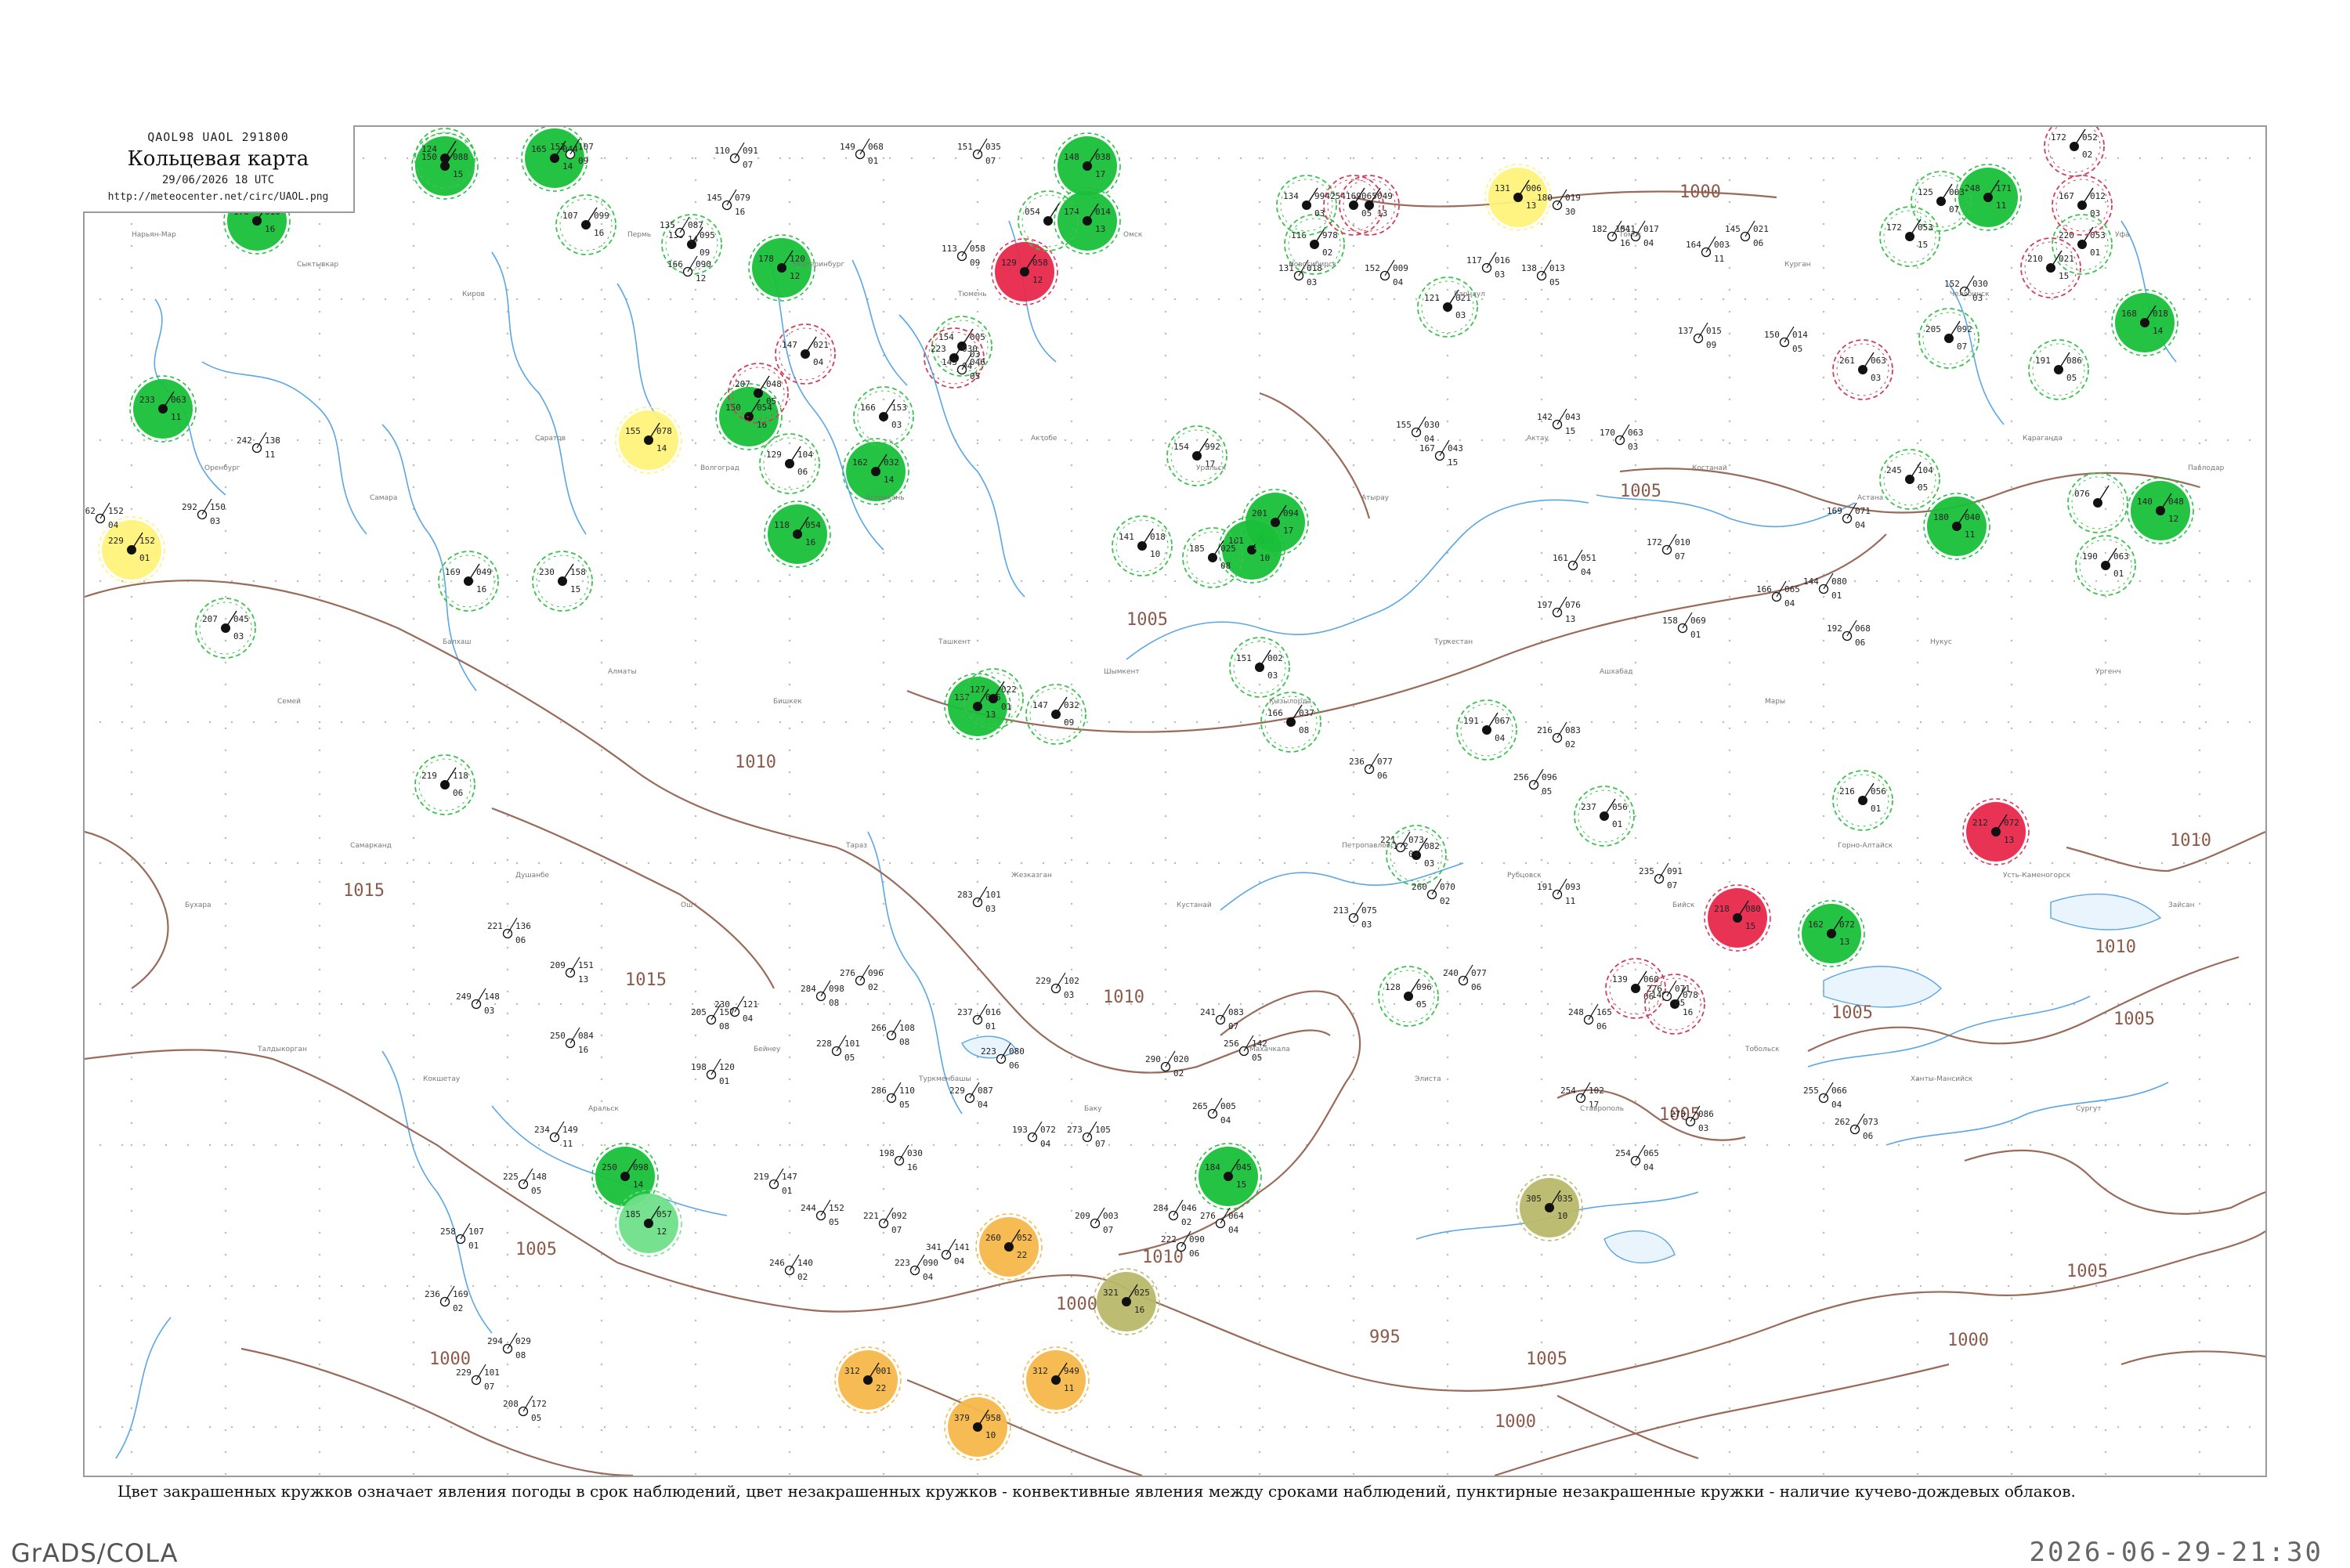 The height and width of the screenshot is (1568, 2350). What do you see at coordinates (542, 1130) in the screenshot?
I see `station-temp: 234` at bounding box center [542, 1130].